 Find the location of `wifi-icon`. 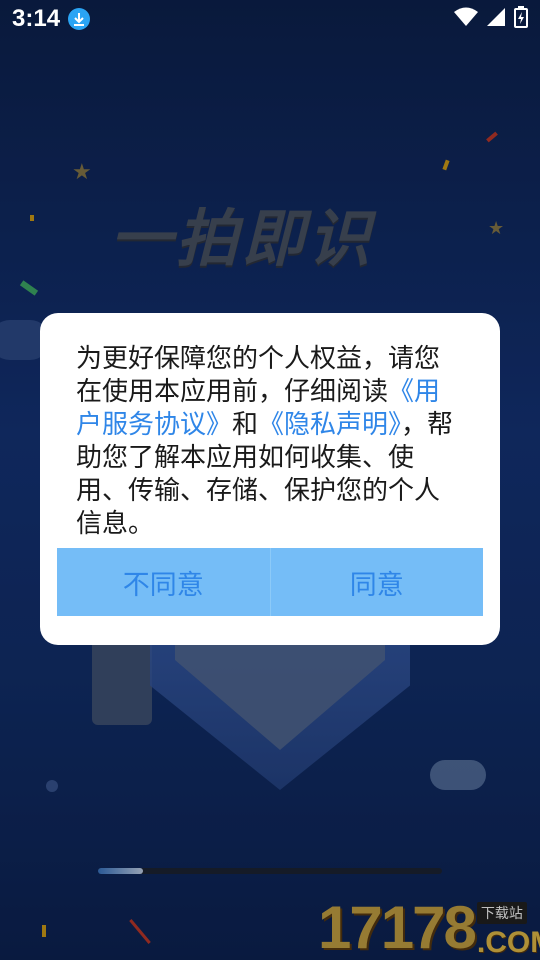

wifi-icon is located at coordinates (466, 19).